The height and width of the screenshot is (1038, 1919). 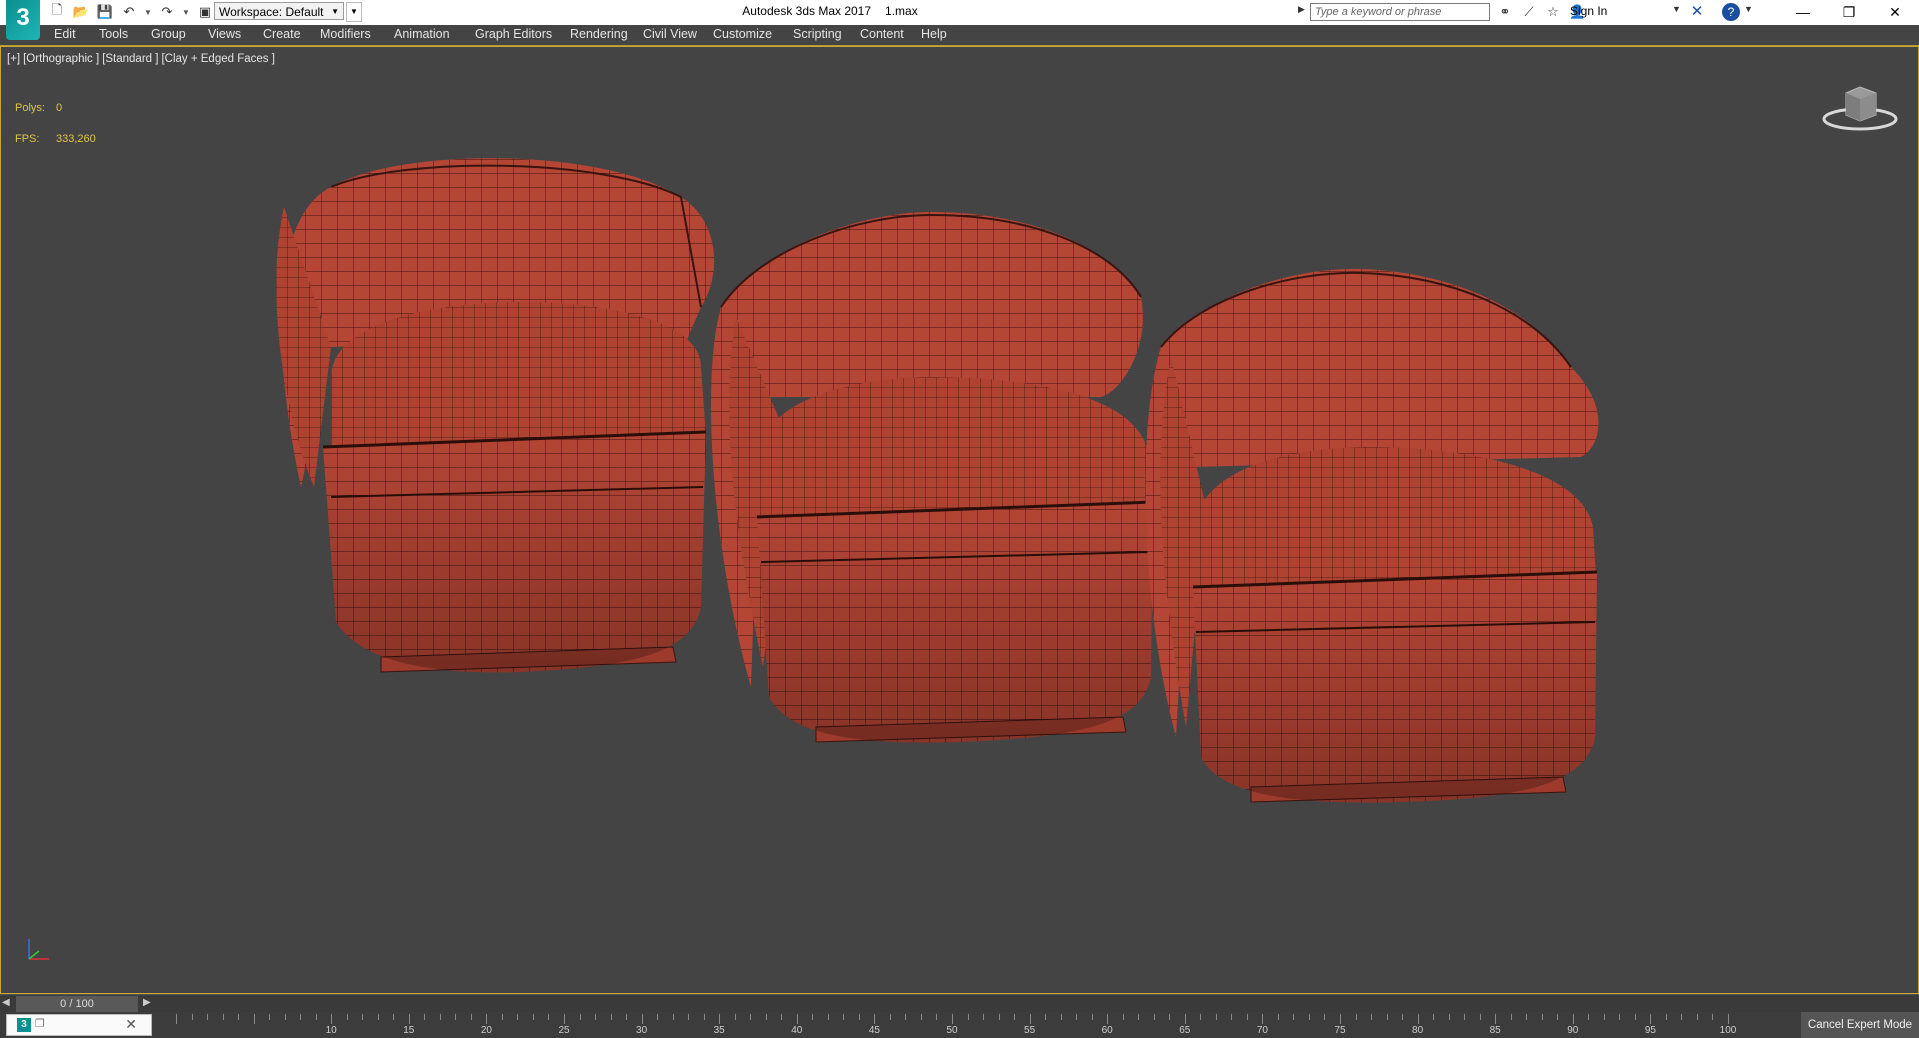 What do you see at coordinates (1553, 12) in the screenshot?
I see `star-icon: ☆` at bounding box center [1553, 12].